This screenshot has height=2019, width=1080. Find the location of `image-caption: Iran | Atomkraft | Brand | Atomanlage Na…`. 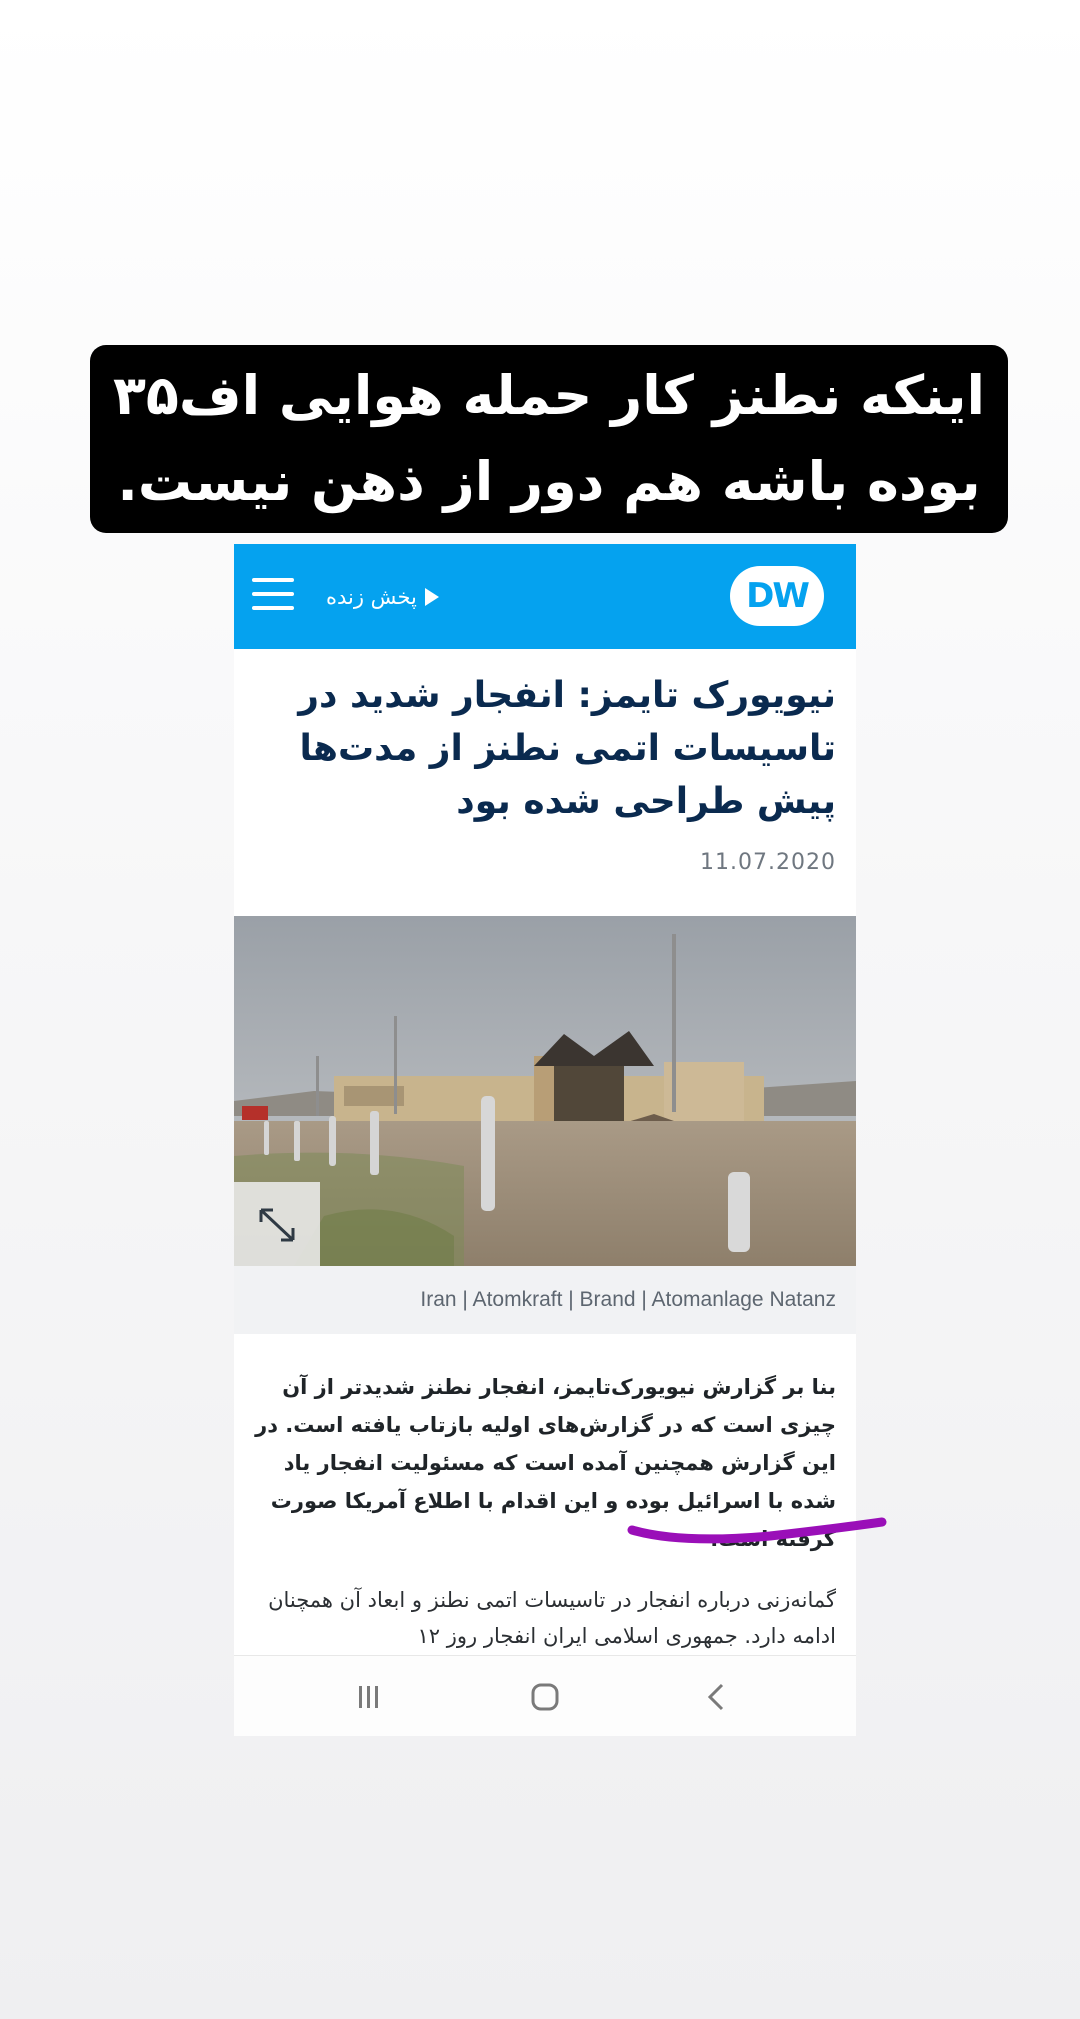

image-caption: Iran | Atomkraft | Brand | Atomanlage Na… is located at coordinates (545, 1300).